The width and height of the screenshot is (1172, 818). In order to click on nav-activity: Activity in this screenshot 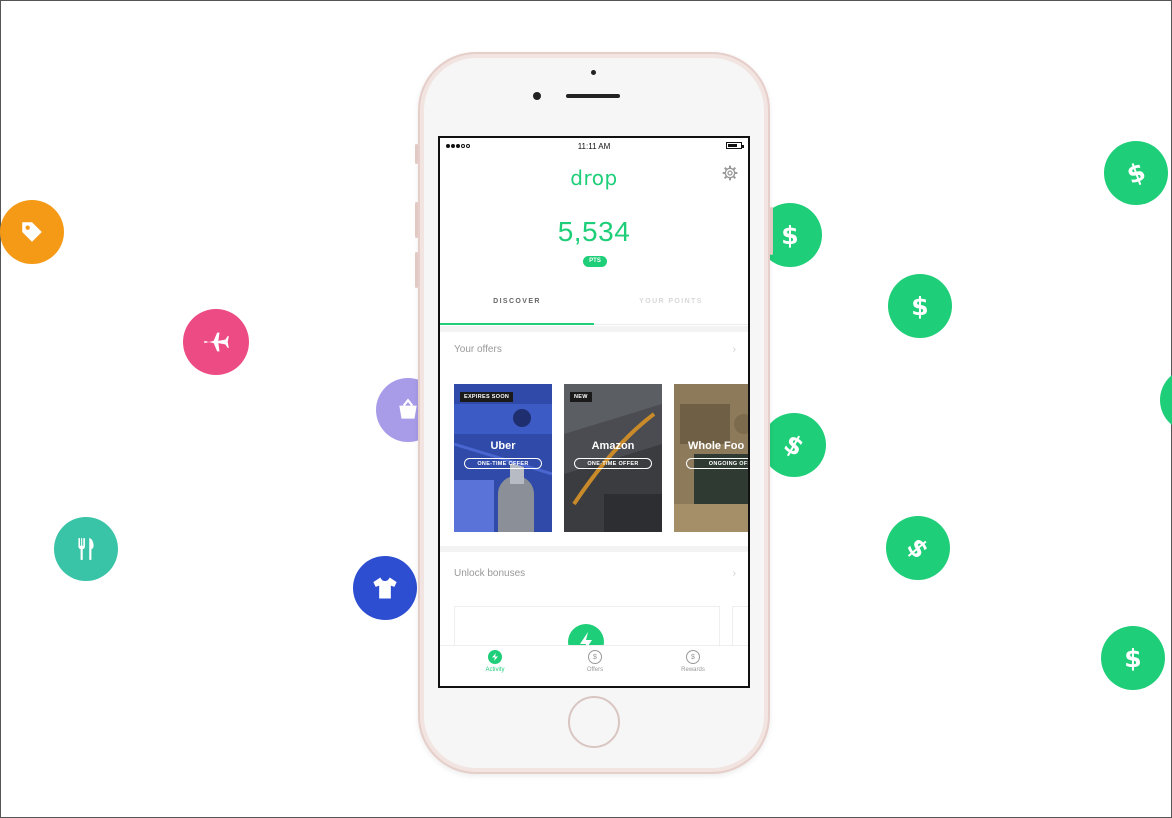, I will do `click(495, 661)`.